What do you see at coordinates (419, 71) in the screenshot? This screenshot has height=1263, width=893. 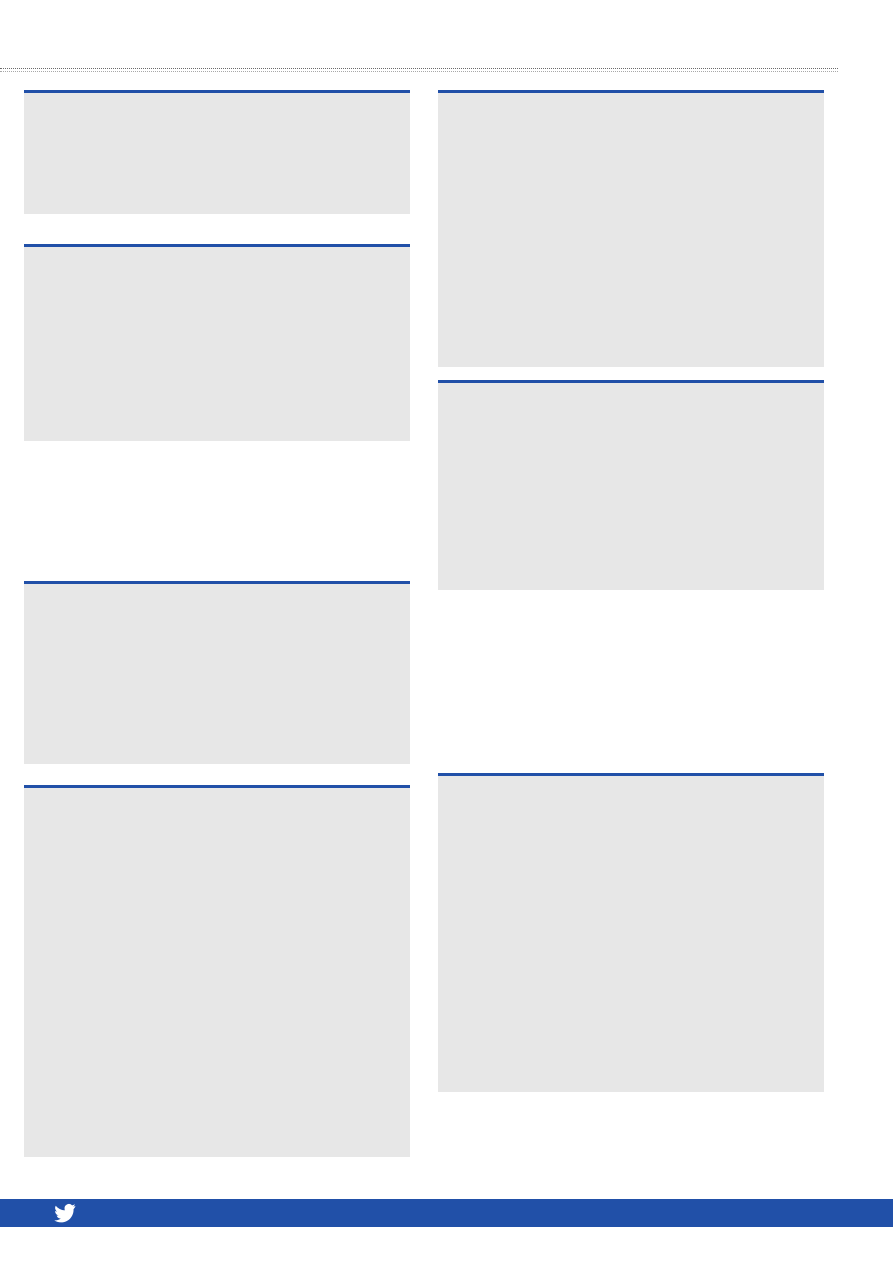 I see `header-dotted-rule-secondary` at bounding box center [419, 71].